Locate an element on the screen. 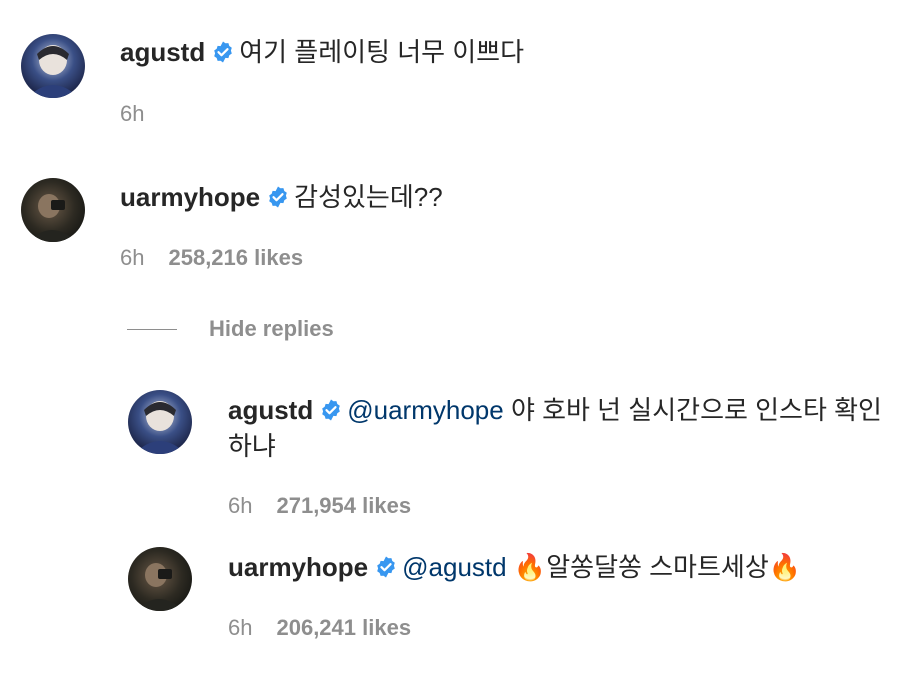 The width and height of the screenshot is (908, 696). comment-2: uarmyhope 감성있는데?? is located at coordinates (281, 197).